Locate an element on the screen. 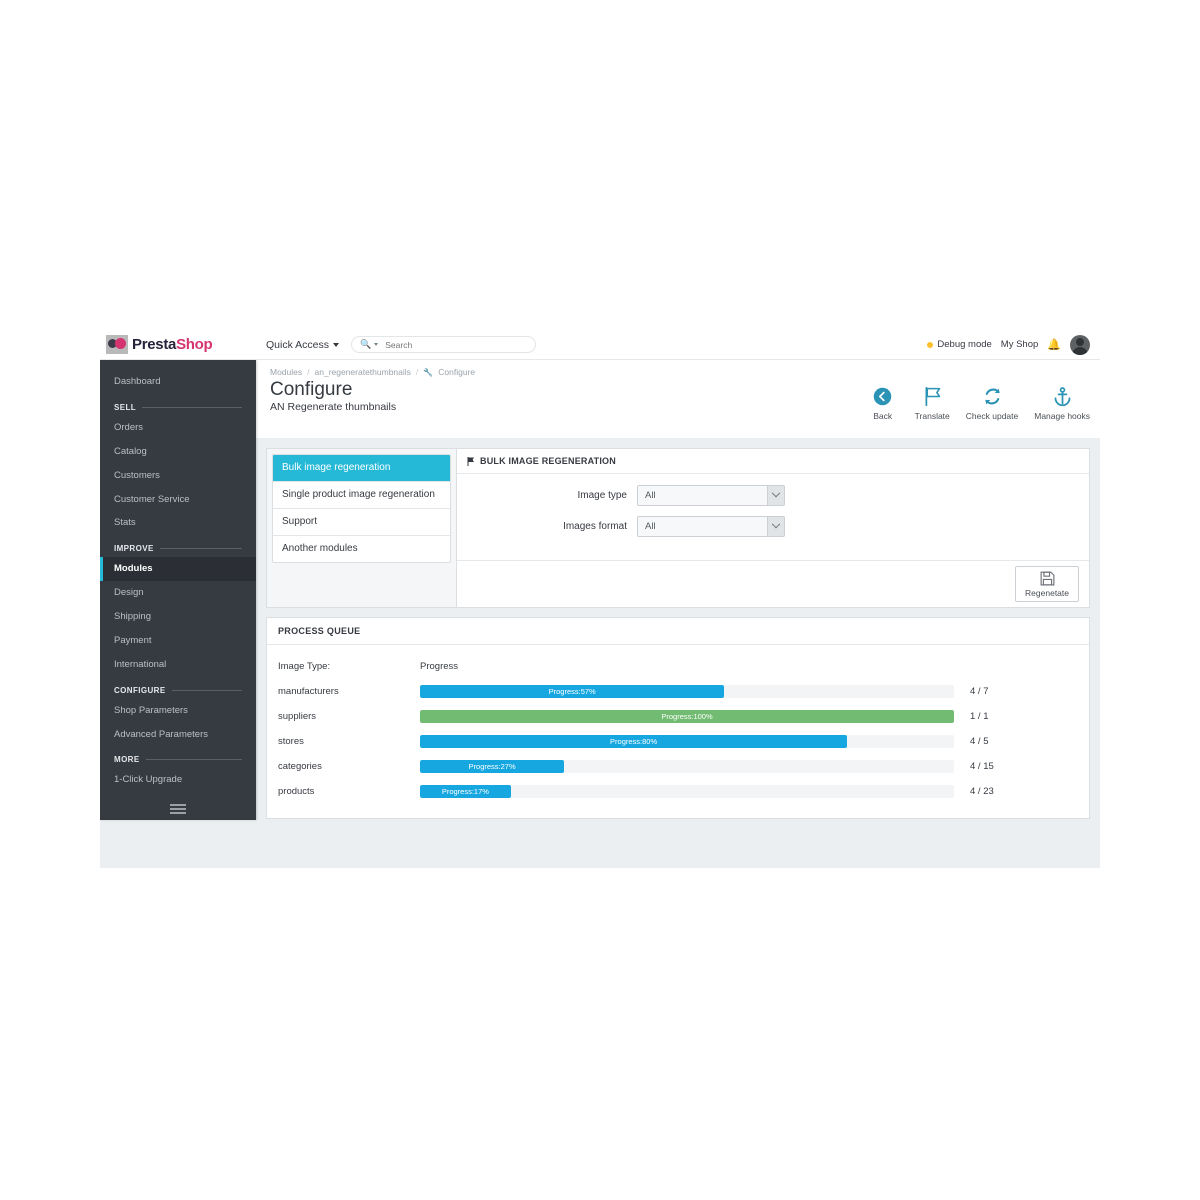 The image size is (1200, 1200). process-queue-count: 4 / 15 is located at coordinates (982, 766).